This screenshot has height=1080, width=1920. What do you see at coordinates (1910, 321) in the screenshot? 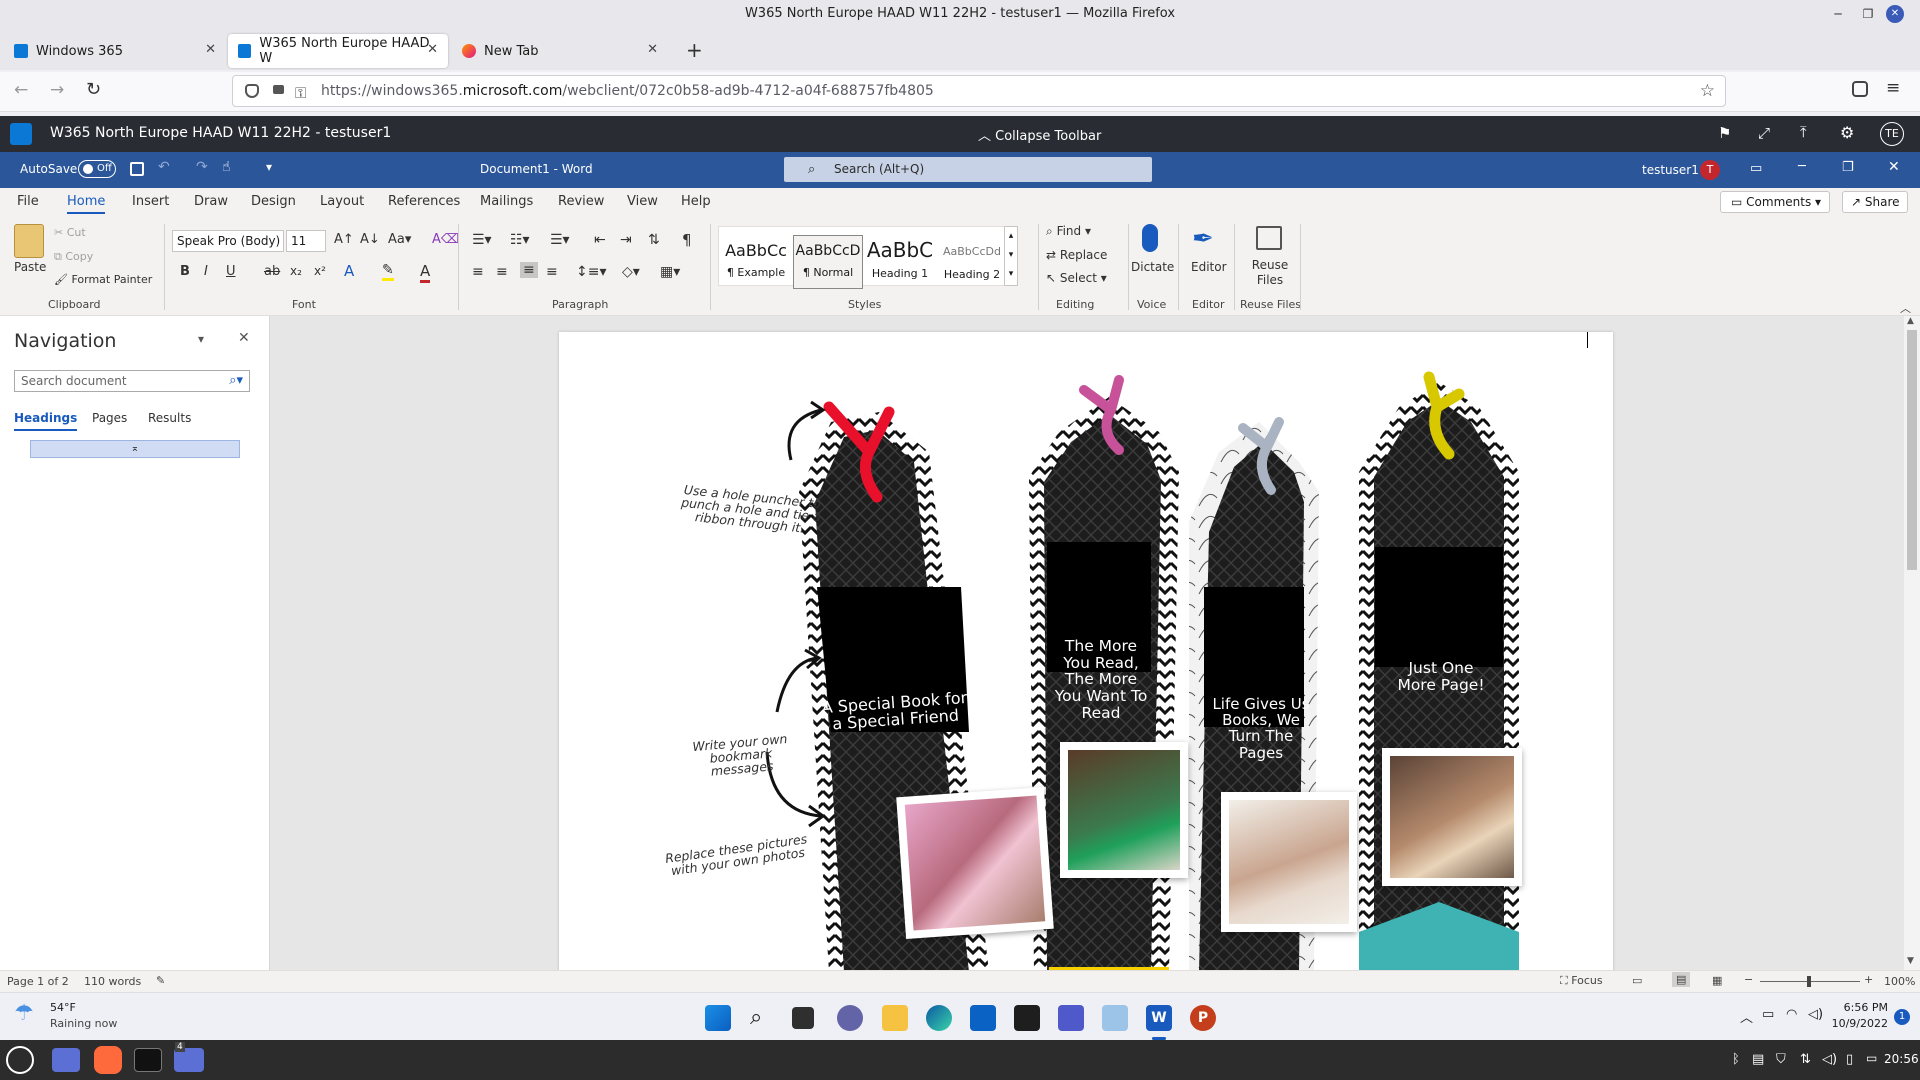
I see `scroll-up-icon: ▲` at bounding box center [1910, 321].